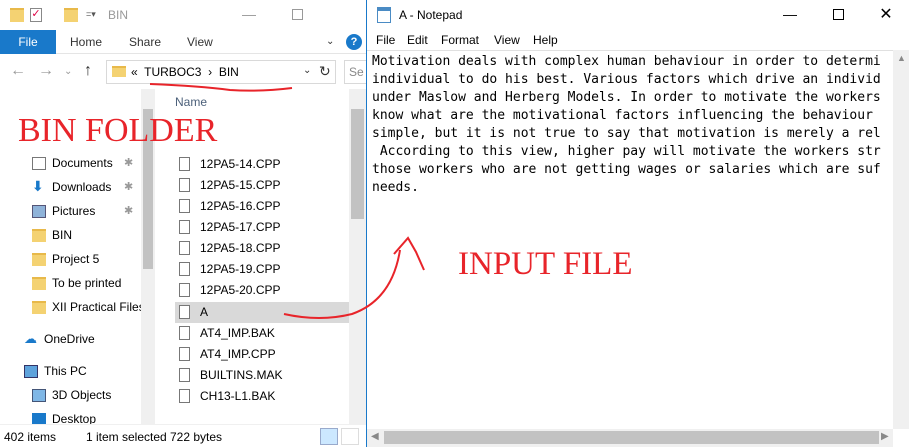 The image size is (909, 447). What do you see at coordinates (145, 42) in the screenshot?
I see `tab-share: Share` at bounding box center [145, 42].